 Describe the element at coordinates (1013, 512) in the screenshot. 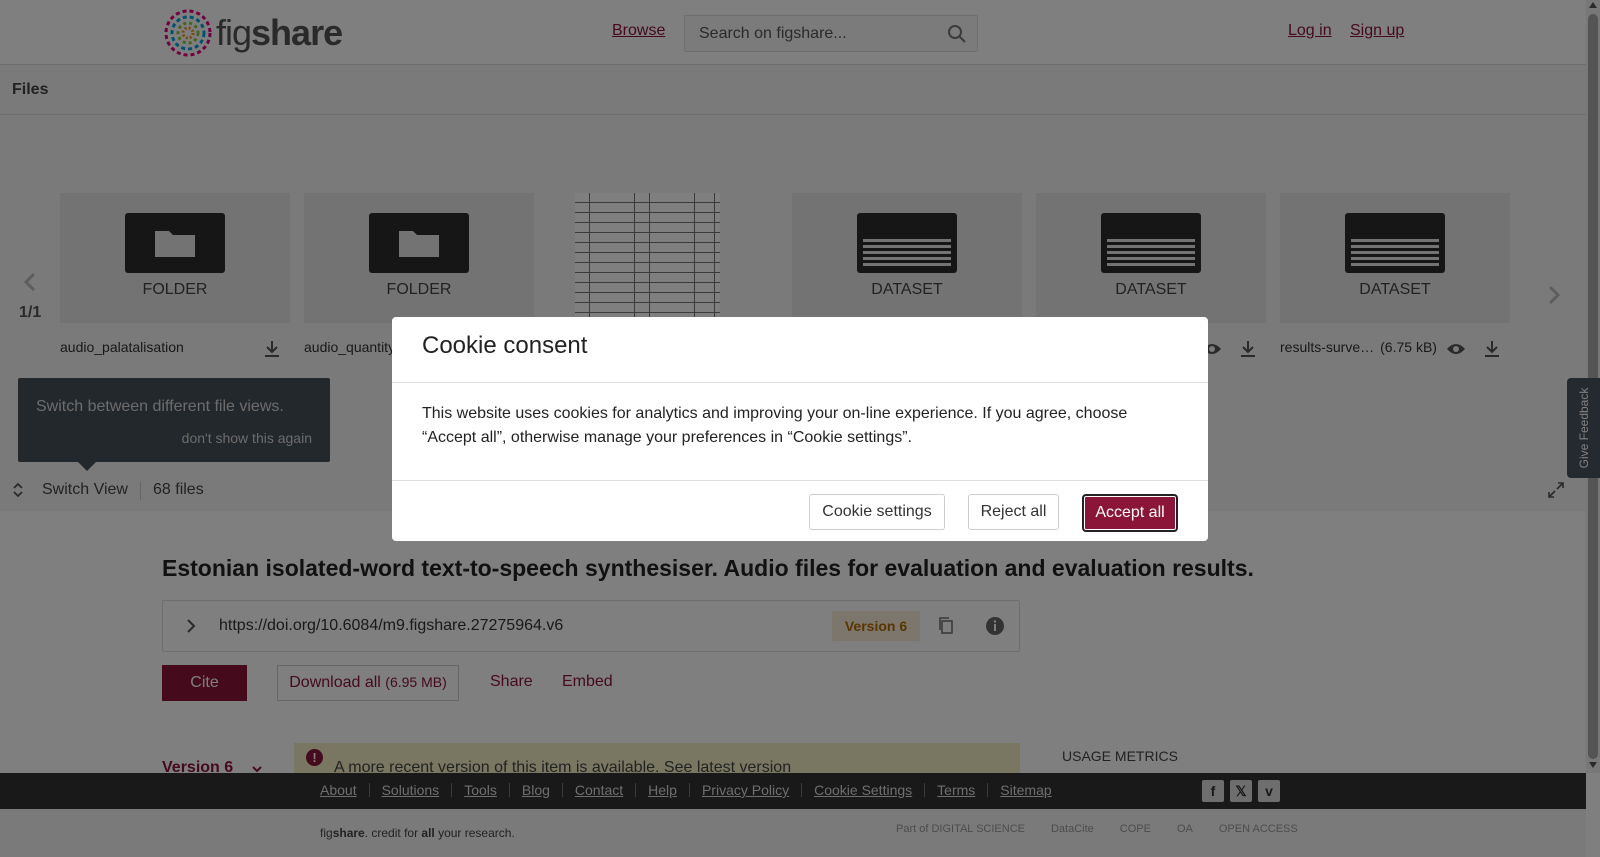

I see `reject-all-button: Reject all` at that location.